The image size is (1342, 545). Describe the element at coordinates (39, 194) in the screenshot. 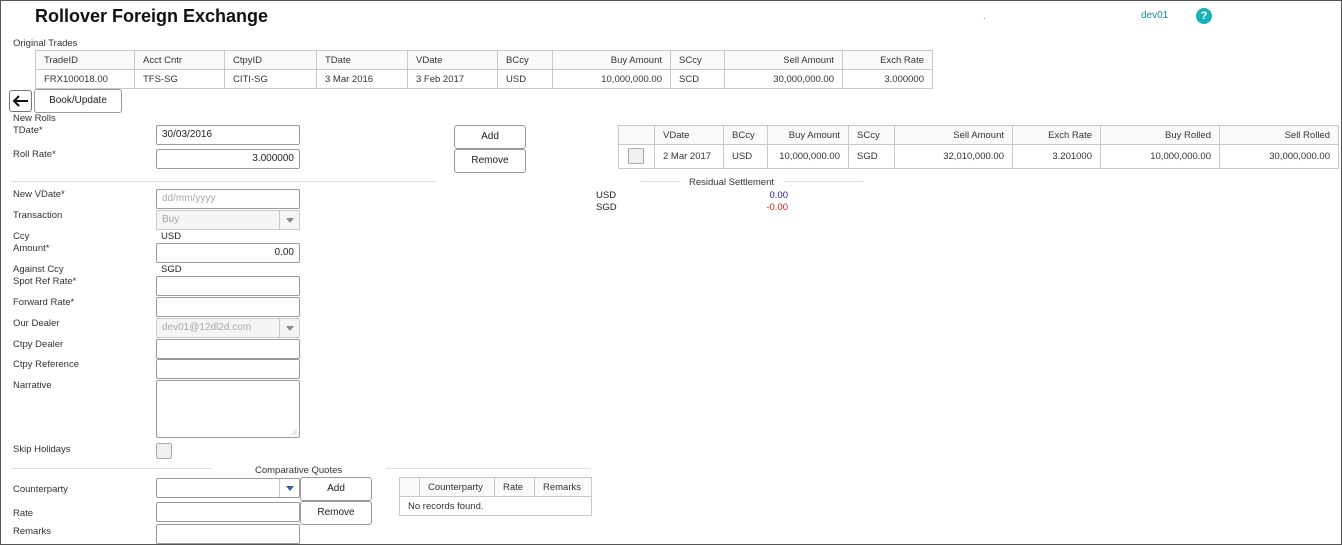

I see `new-vdate-label: New VDate*` at that location.